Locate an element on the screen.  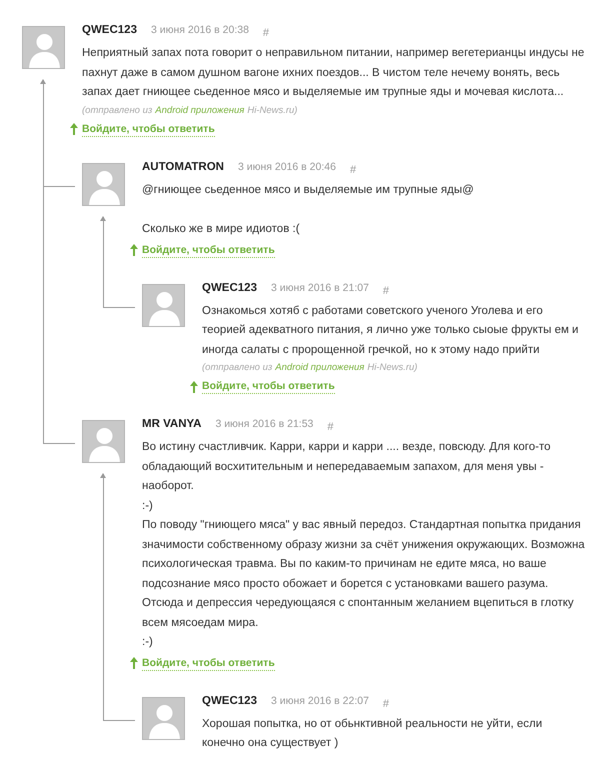
comment-text: Хорошая попытка, но от обьнктивной реальности не уйти, если конечно она существует ) is located at coordinates (373, 733).